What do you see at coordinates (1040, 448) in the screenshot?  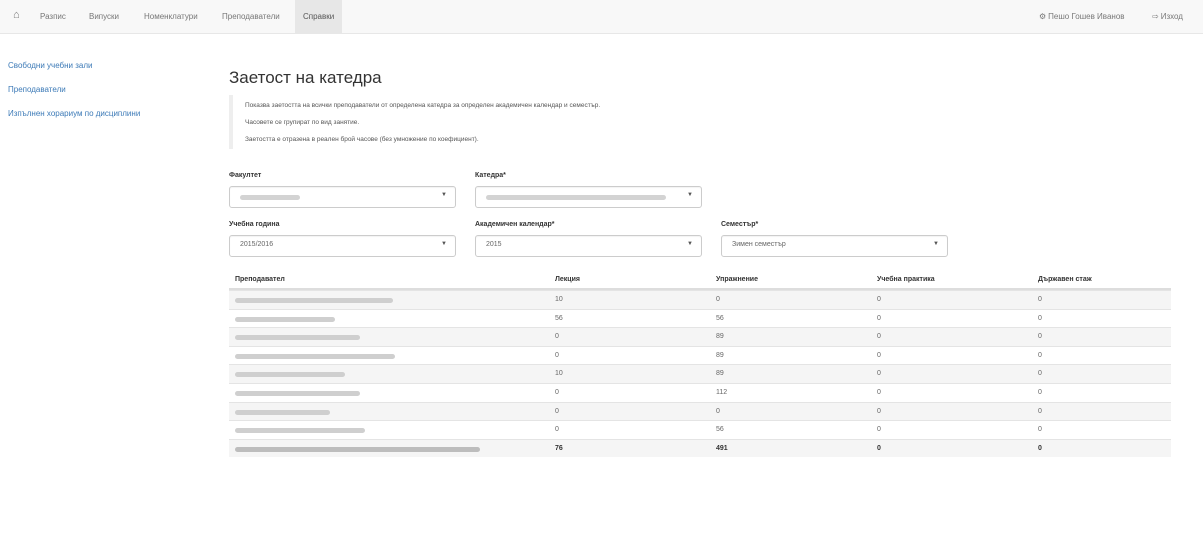 I see `internship-total-cell: 0` at bounding box center [1040, 448].